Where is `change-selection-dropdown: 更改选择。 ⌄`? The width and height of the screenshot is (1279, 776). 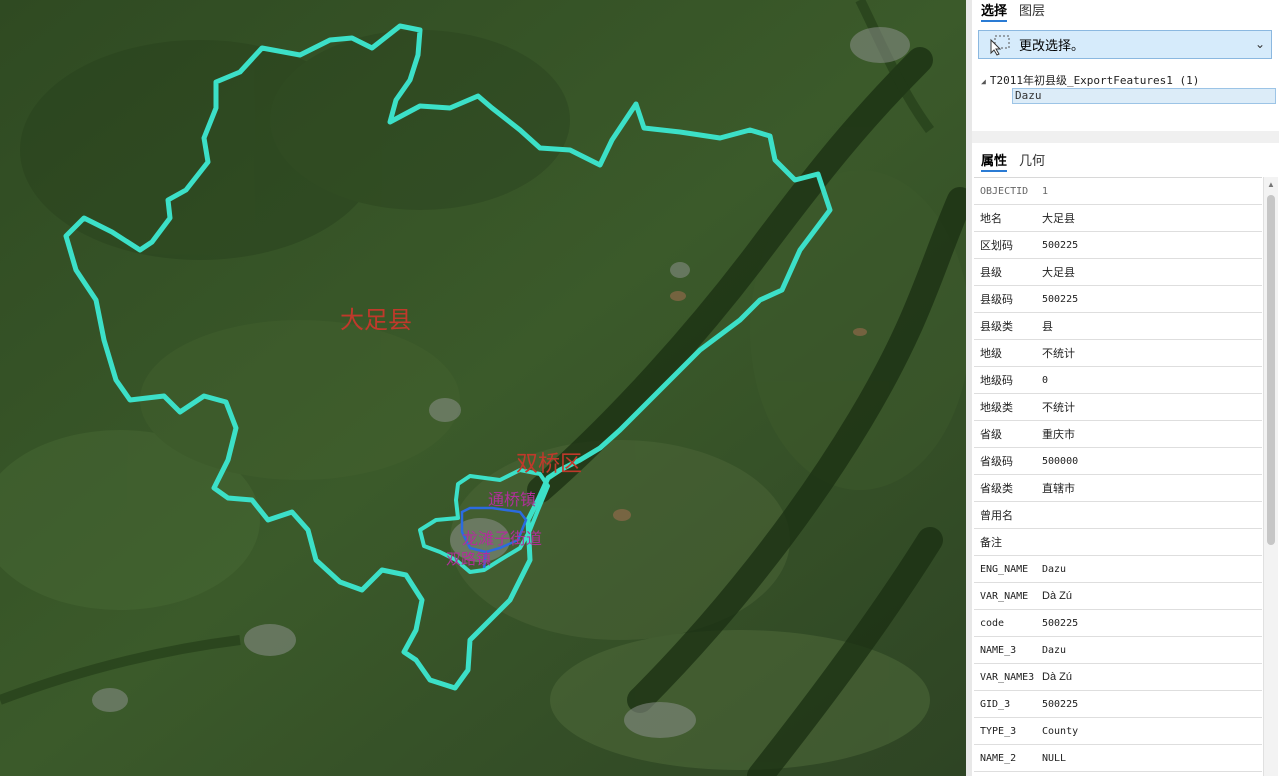 change-selection-dropdown: 更改选择。 ⌄ is located at coordinates (1125, 44).